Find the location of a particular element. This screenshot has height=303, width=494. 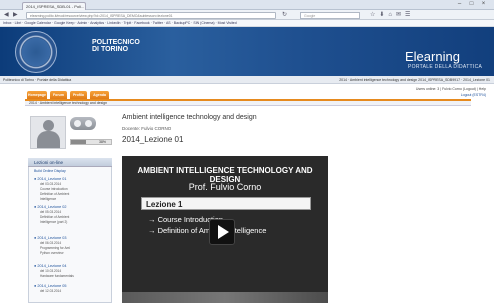

lesson-topic: Hardware fundamentals is located at coordinates (57, 276).